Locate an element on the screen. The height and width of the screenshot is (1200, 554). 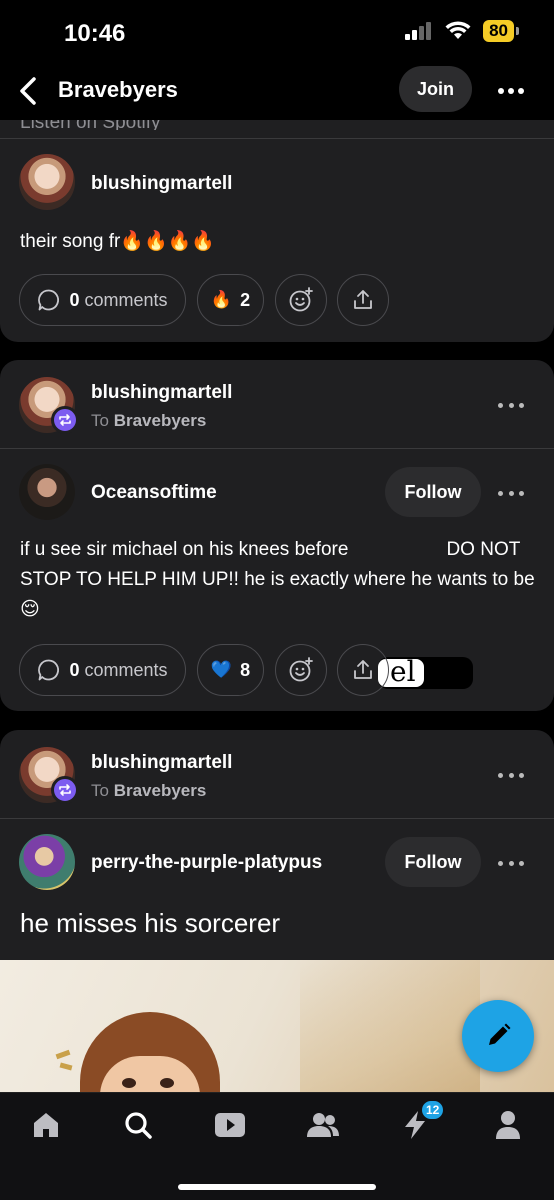
redaction-mark: el is located at coordinates (425, 673).